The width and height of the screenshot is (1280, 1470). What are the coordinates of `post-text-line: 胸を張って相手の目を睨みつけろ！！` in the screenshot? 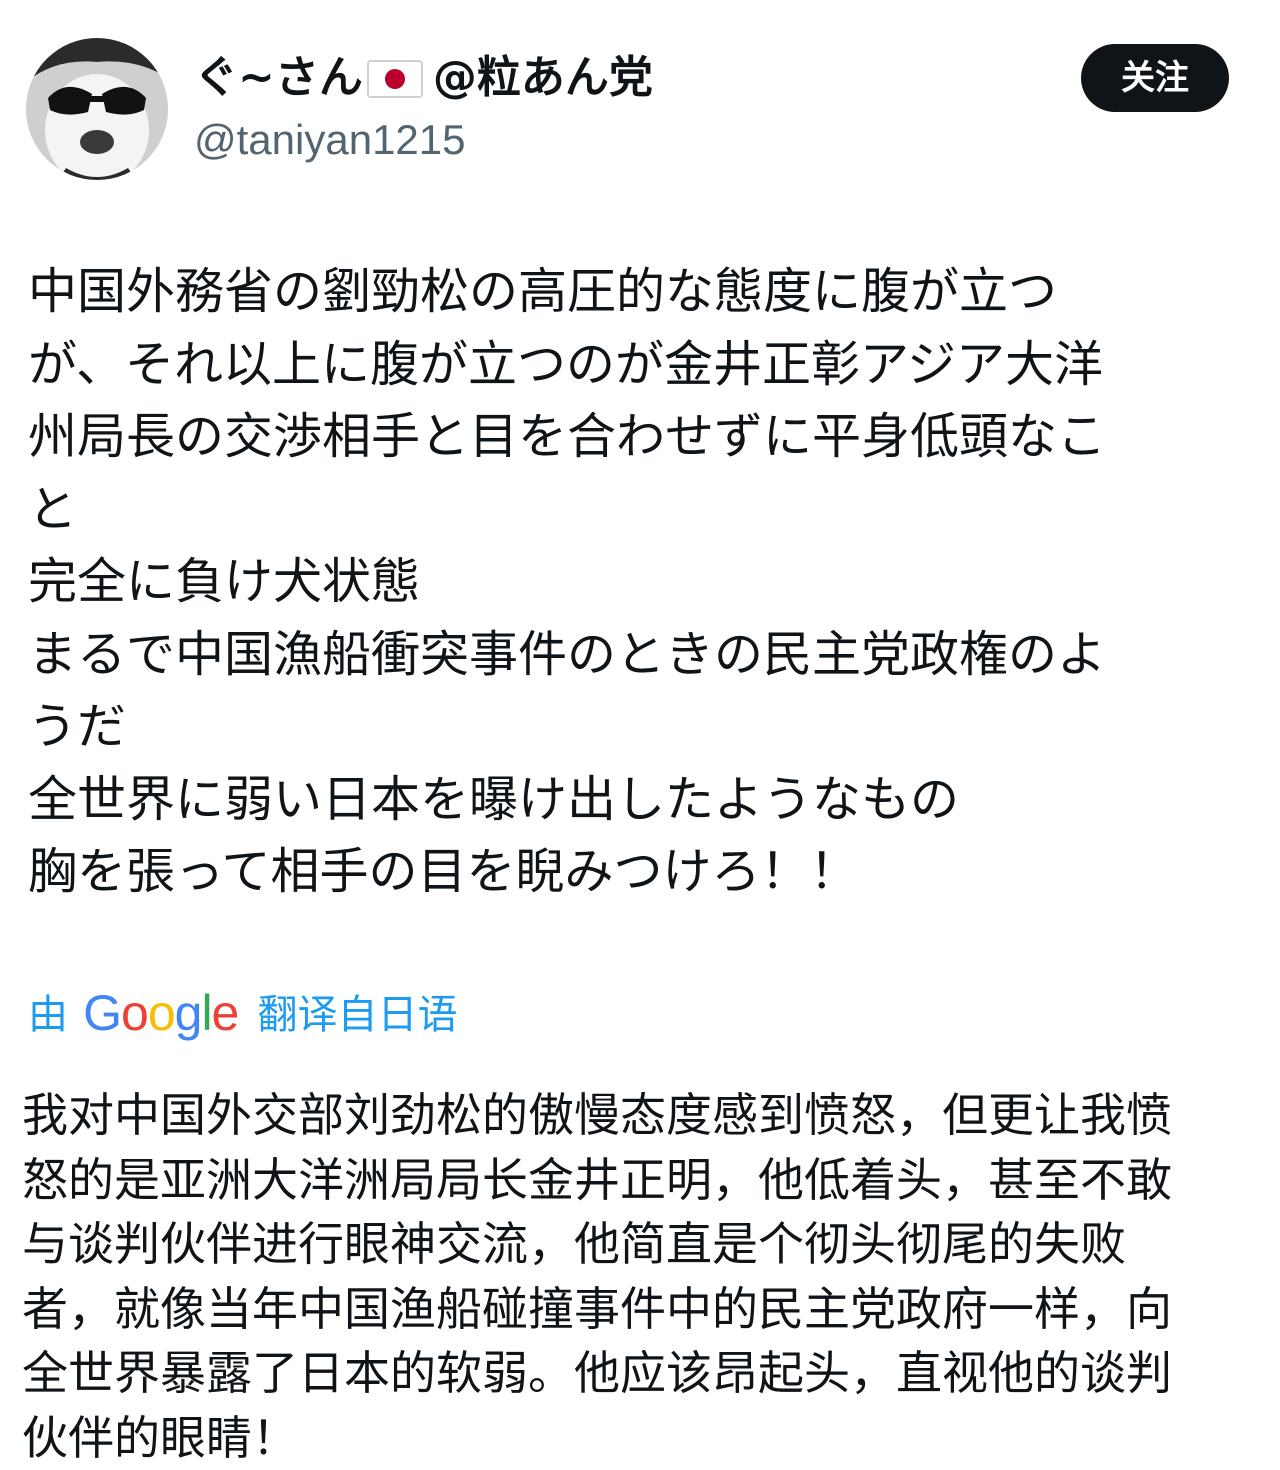 It's located at (646, 872).